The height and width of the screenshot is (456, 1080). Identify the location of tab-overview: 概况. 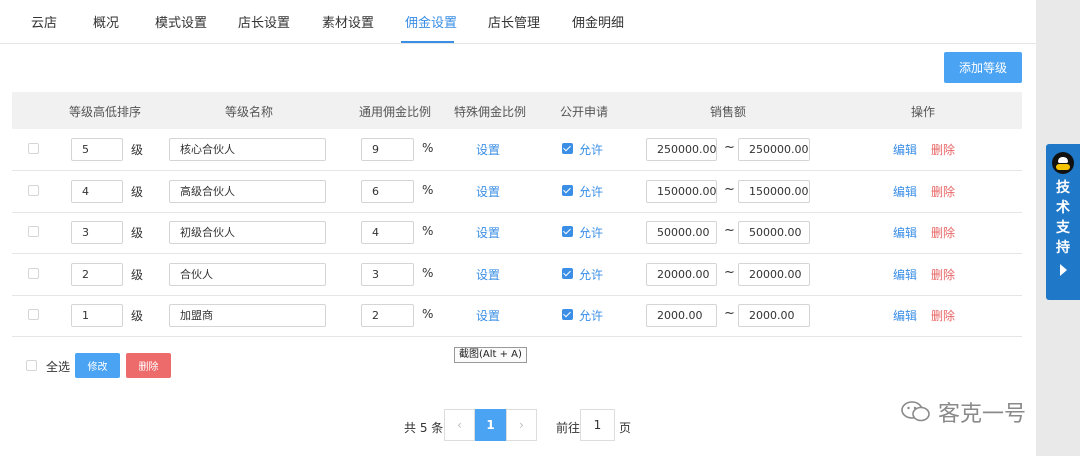
(106, 21).